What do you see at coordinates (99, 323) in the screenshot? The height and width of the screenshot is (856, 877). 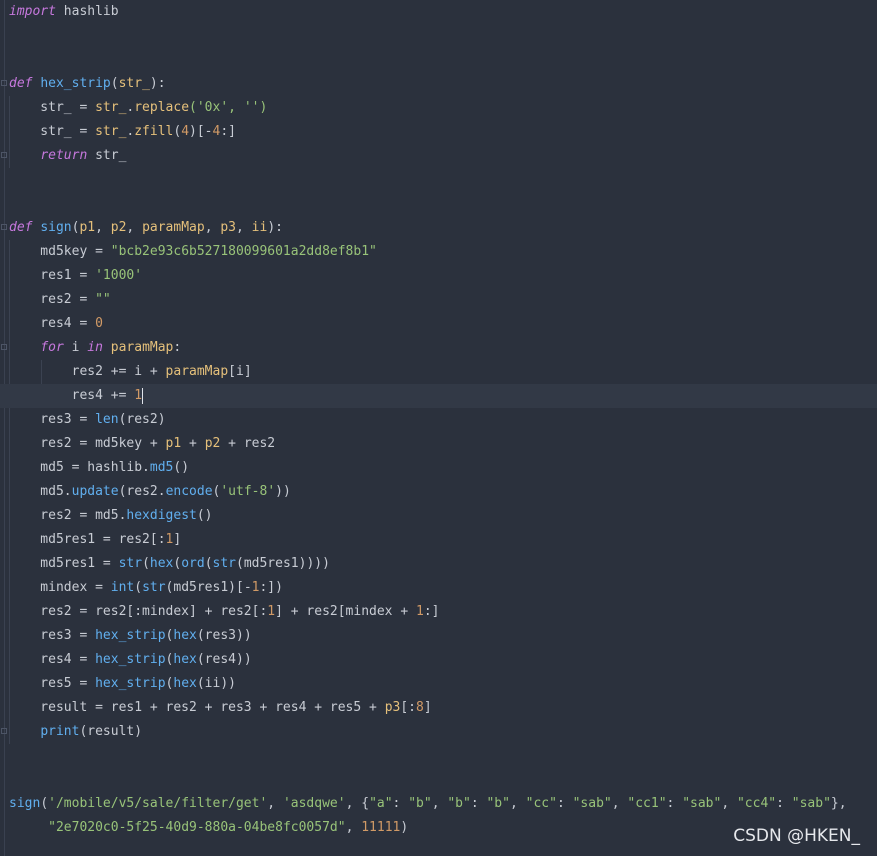 I see `number-token: 0` at bounding box center [99, 323].